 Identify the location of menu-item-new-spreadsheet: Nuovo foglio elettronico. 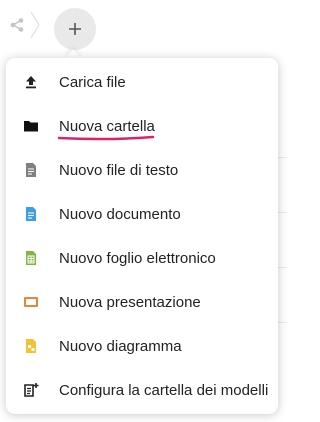
(142, 258).